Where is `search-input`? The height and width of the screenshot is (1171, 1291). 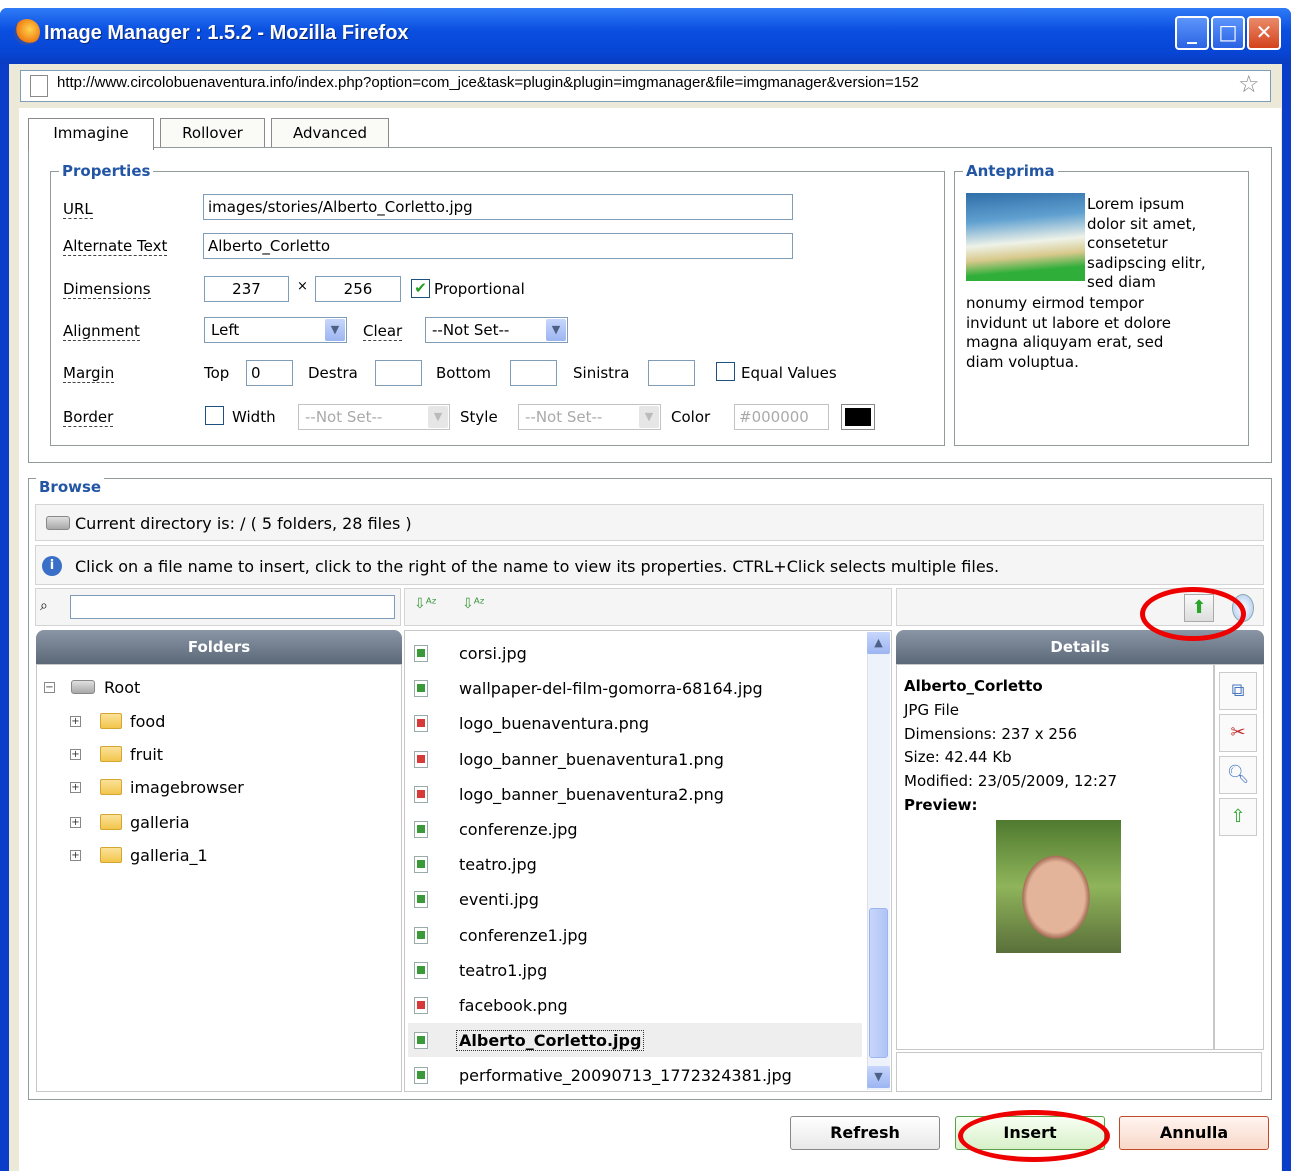
search-input is located at coordinates (232, 607).